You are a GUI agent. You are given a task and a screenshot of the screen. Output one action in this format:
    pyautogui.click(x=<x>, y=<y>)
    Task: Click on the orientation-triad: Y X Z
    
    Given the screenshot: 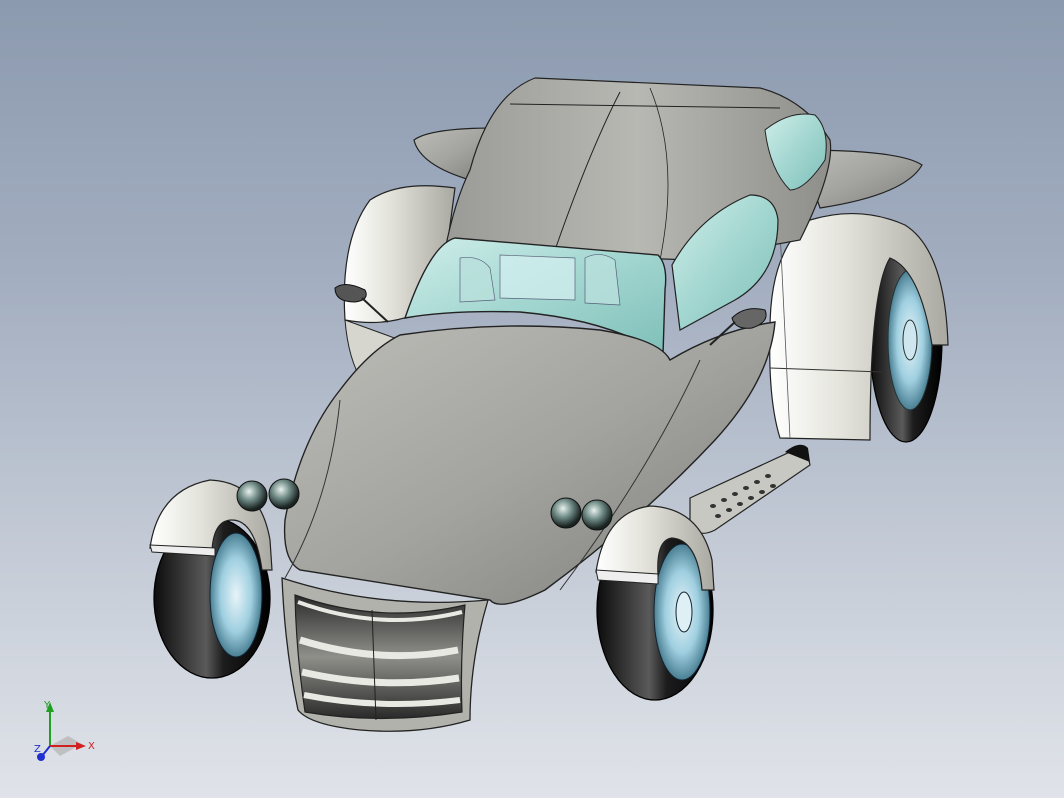 What is the action you would take?
    pyautogui.click(x=65, y=733)
    